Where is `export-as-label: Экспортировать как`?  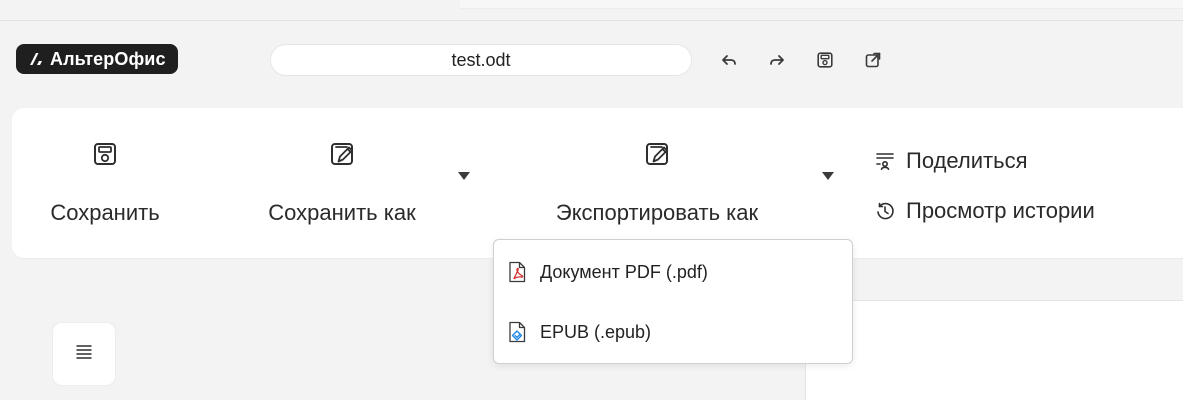 export-as-label: Экспортировать как is located at coordinates (657, 212).